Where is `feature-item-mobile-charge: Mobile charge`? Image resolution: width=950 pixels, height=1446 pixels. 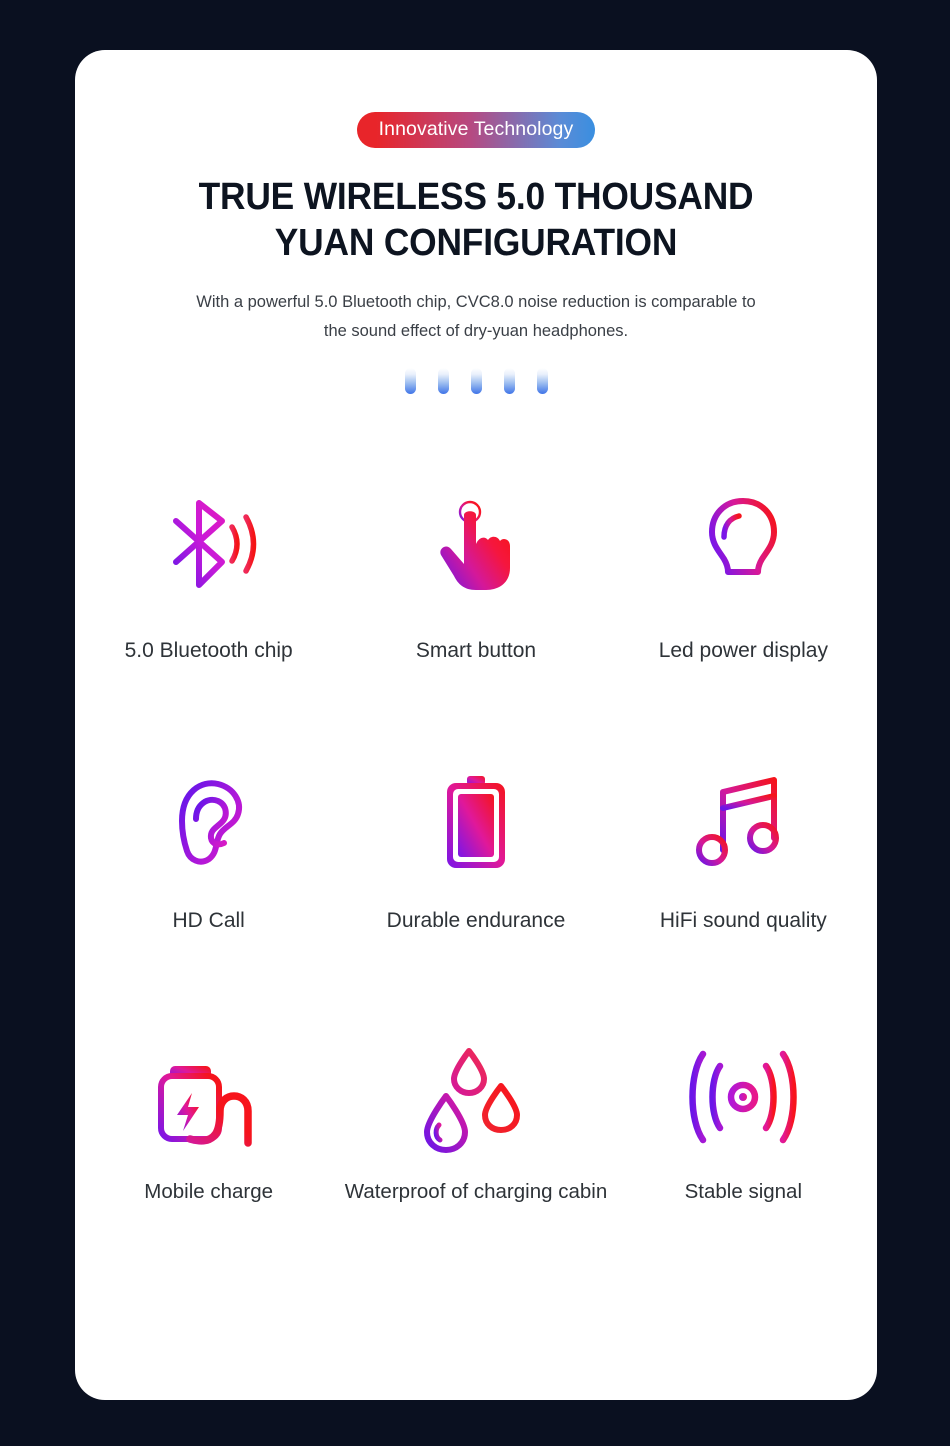 feature-item-mobile-charge: Mobile charge is located at coordinates (208, 1176).